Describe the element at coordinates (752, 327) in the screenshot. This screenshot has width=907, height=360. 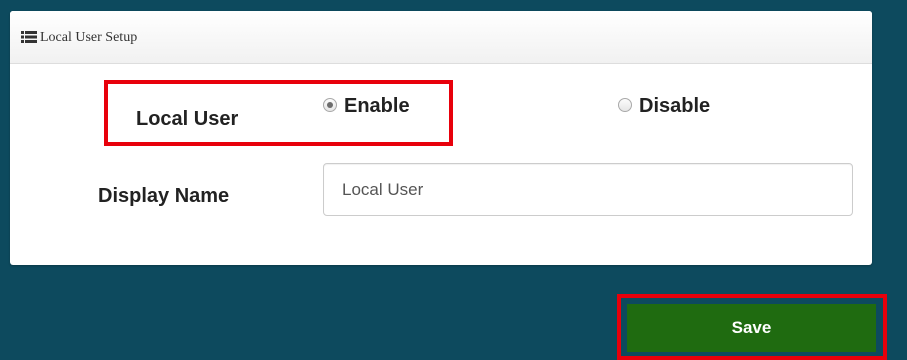
I see `save-highlight-box` at that location.